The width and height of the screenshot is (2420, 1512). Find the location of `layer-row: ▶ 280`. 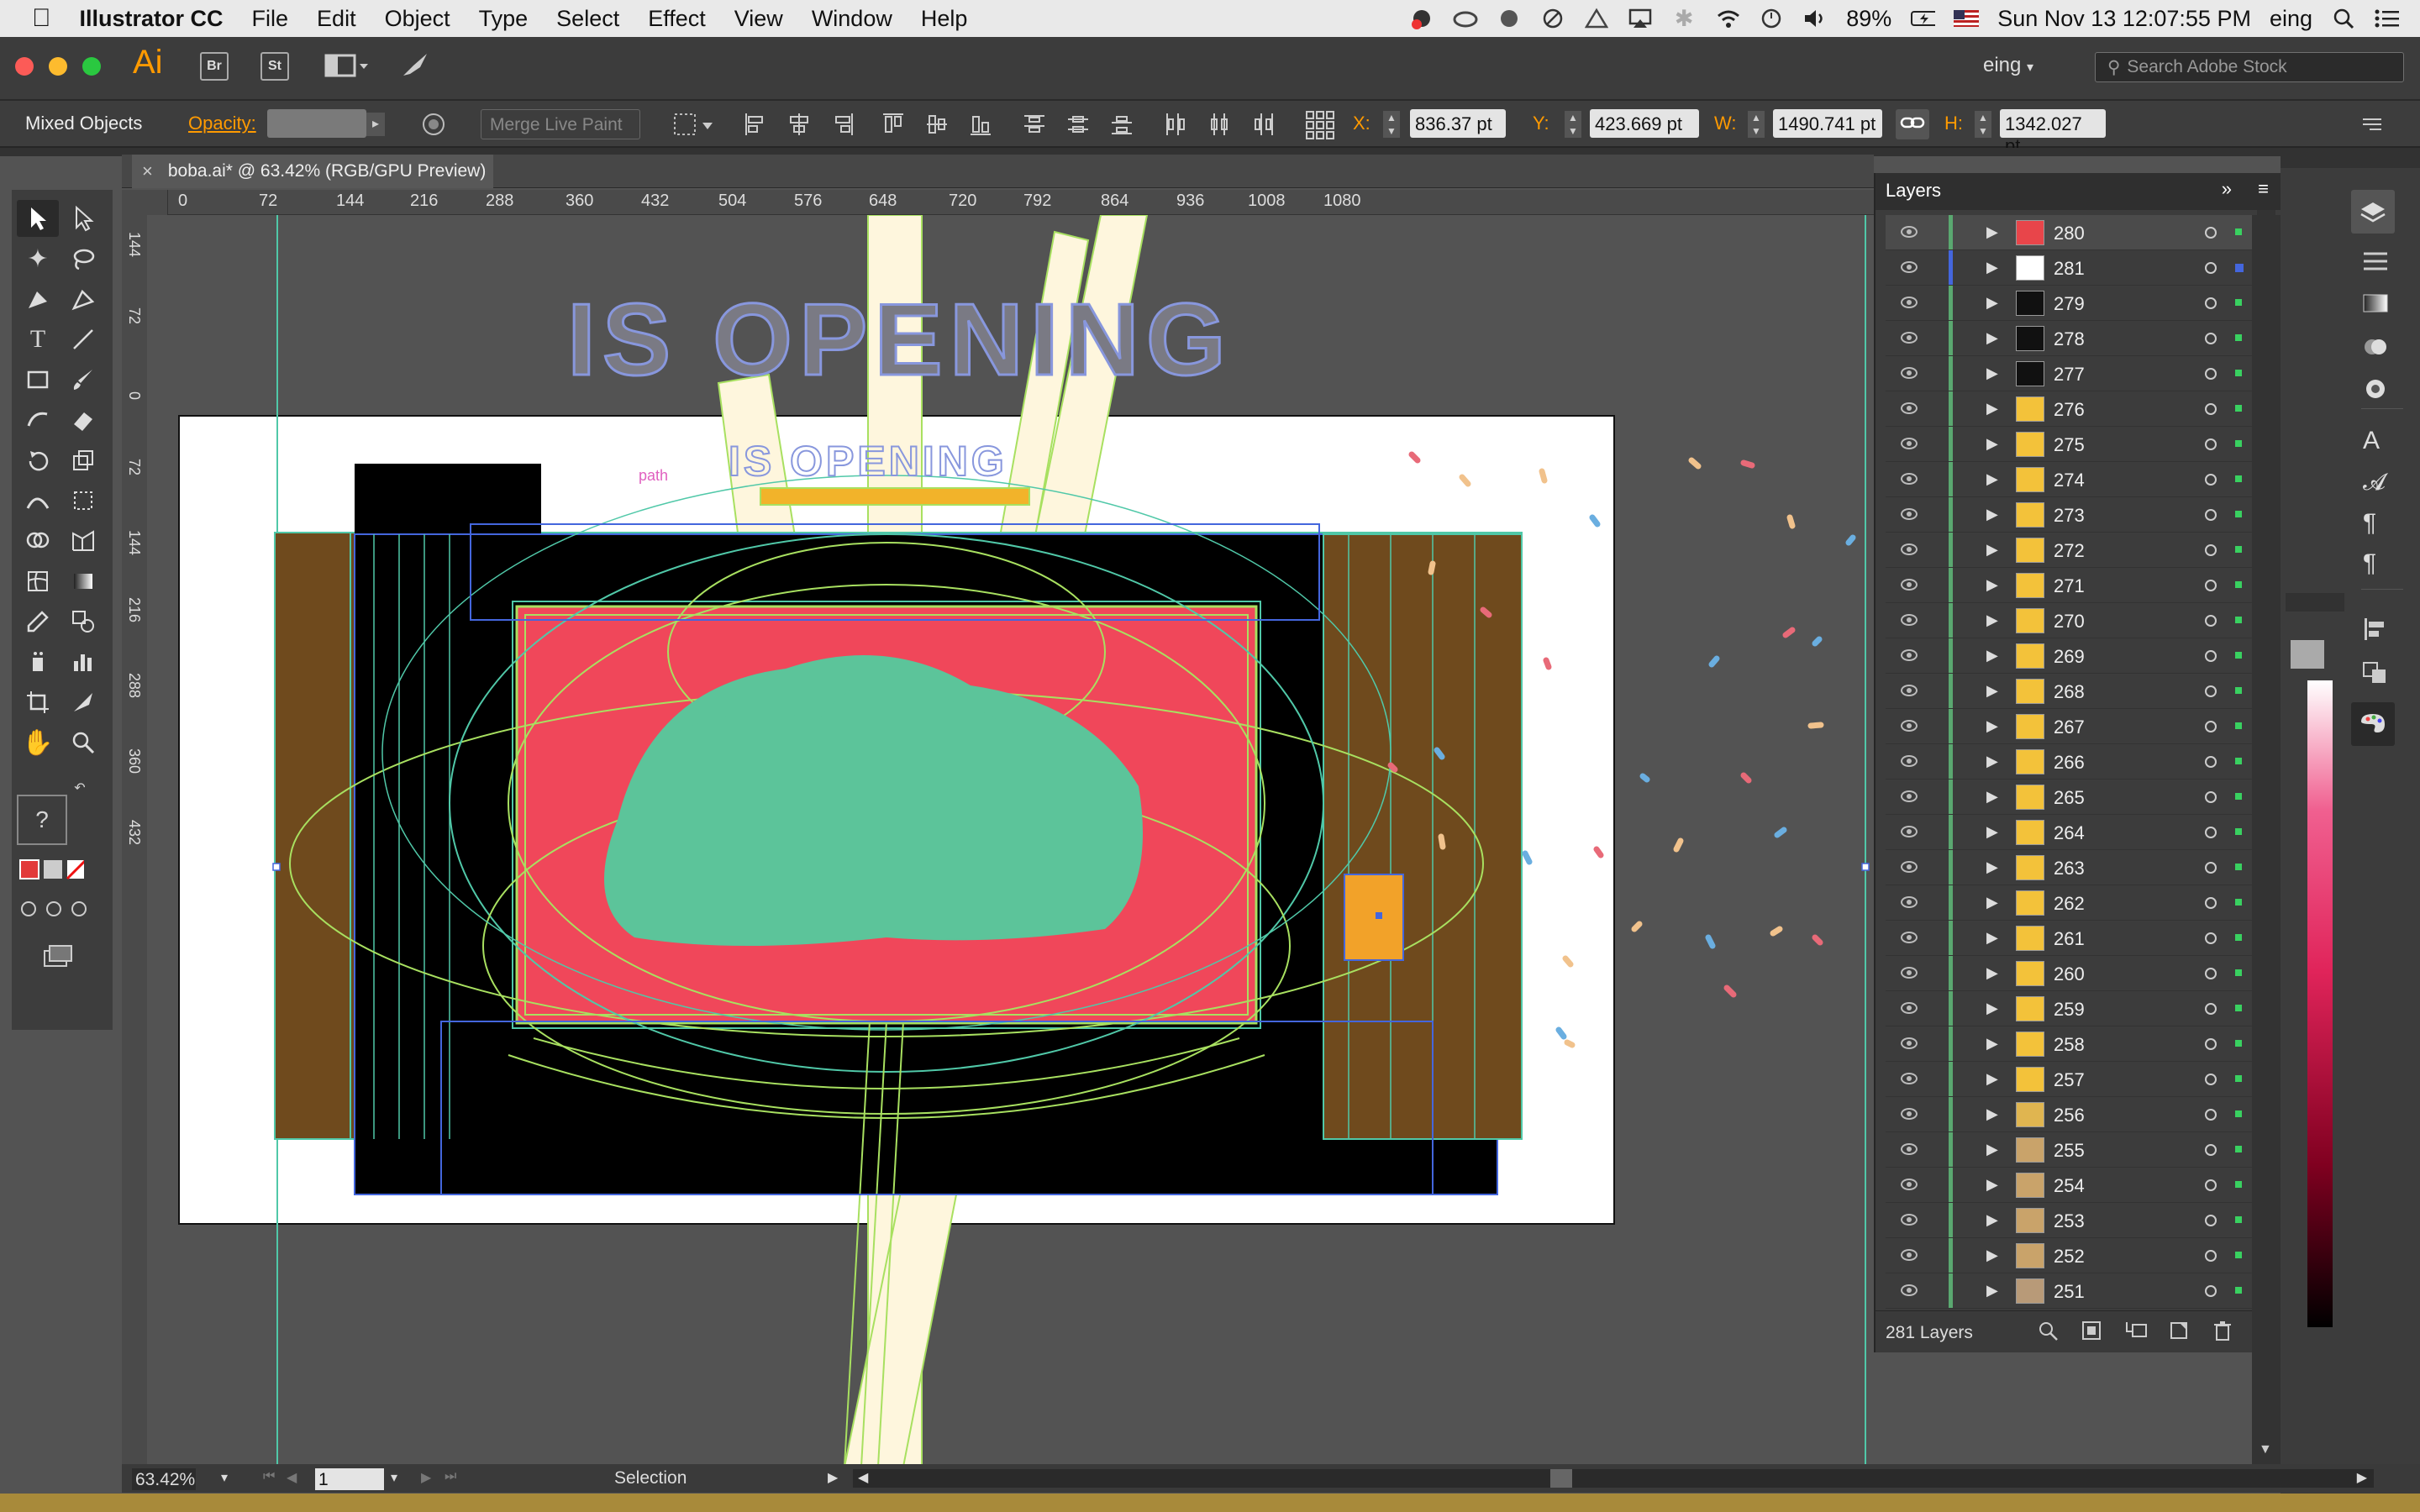

layer-row: ▶ 280 is located at coordinates (2070, 232).